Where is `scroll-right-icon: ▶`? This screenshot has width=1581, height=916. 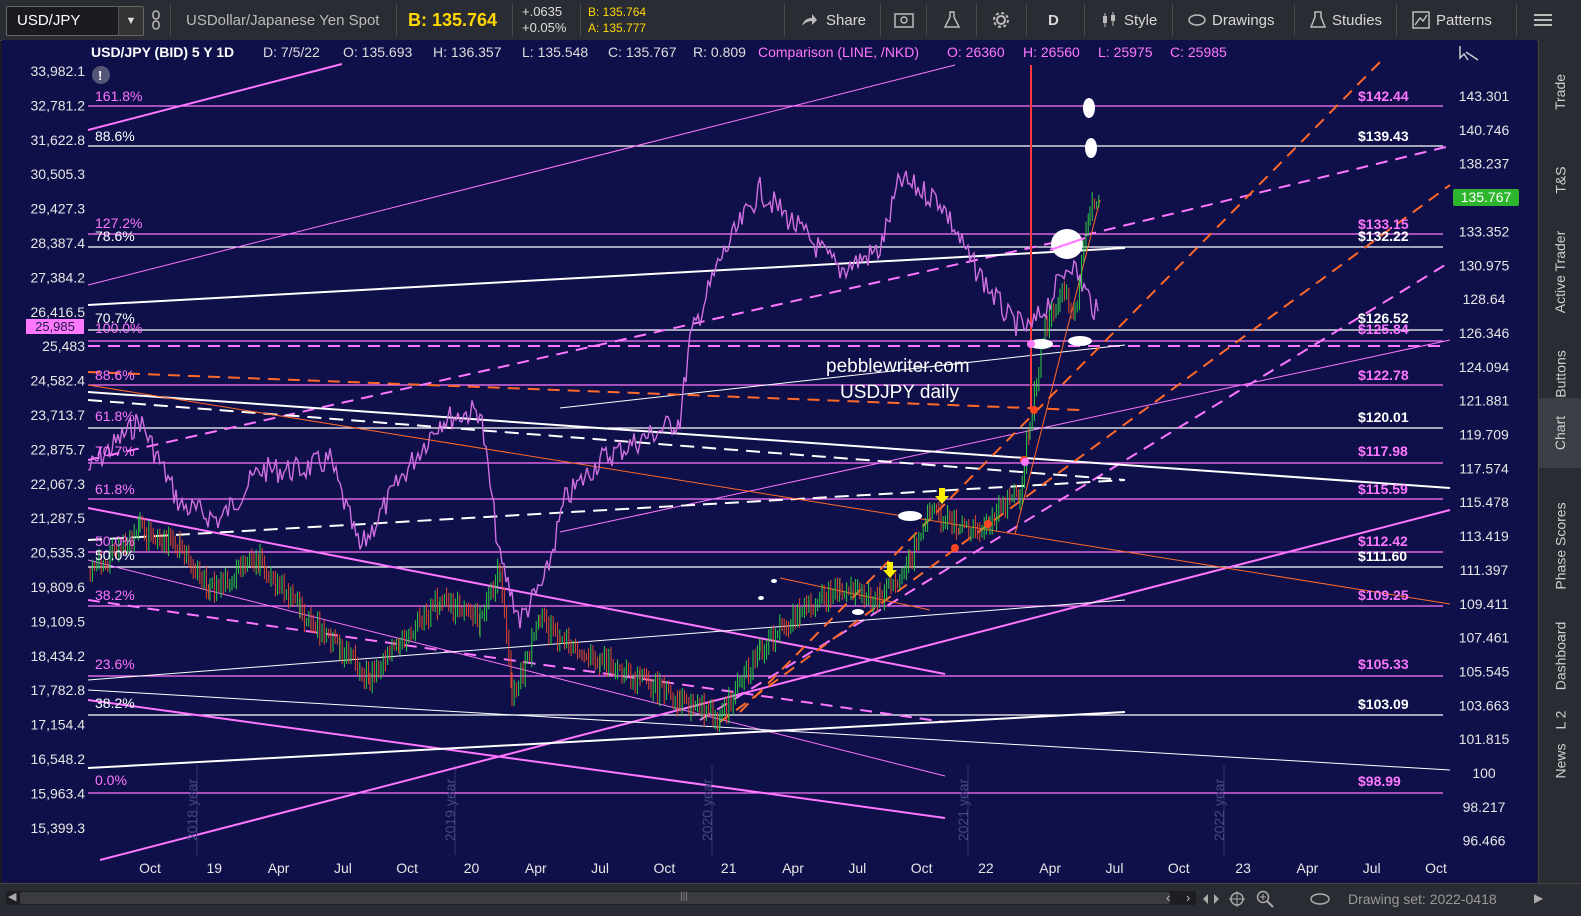
scroll-right-icon: ▶ is located at coordinates (1538, 898).